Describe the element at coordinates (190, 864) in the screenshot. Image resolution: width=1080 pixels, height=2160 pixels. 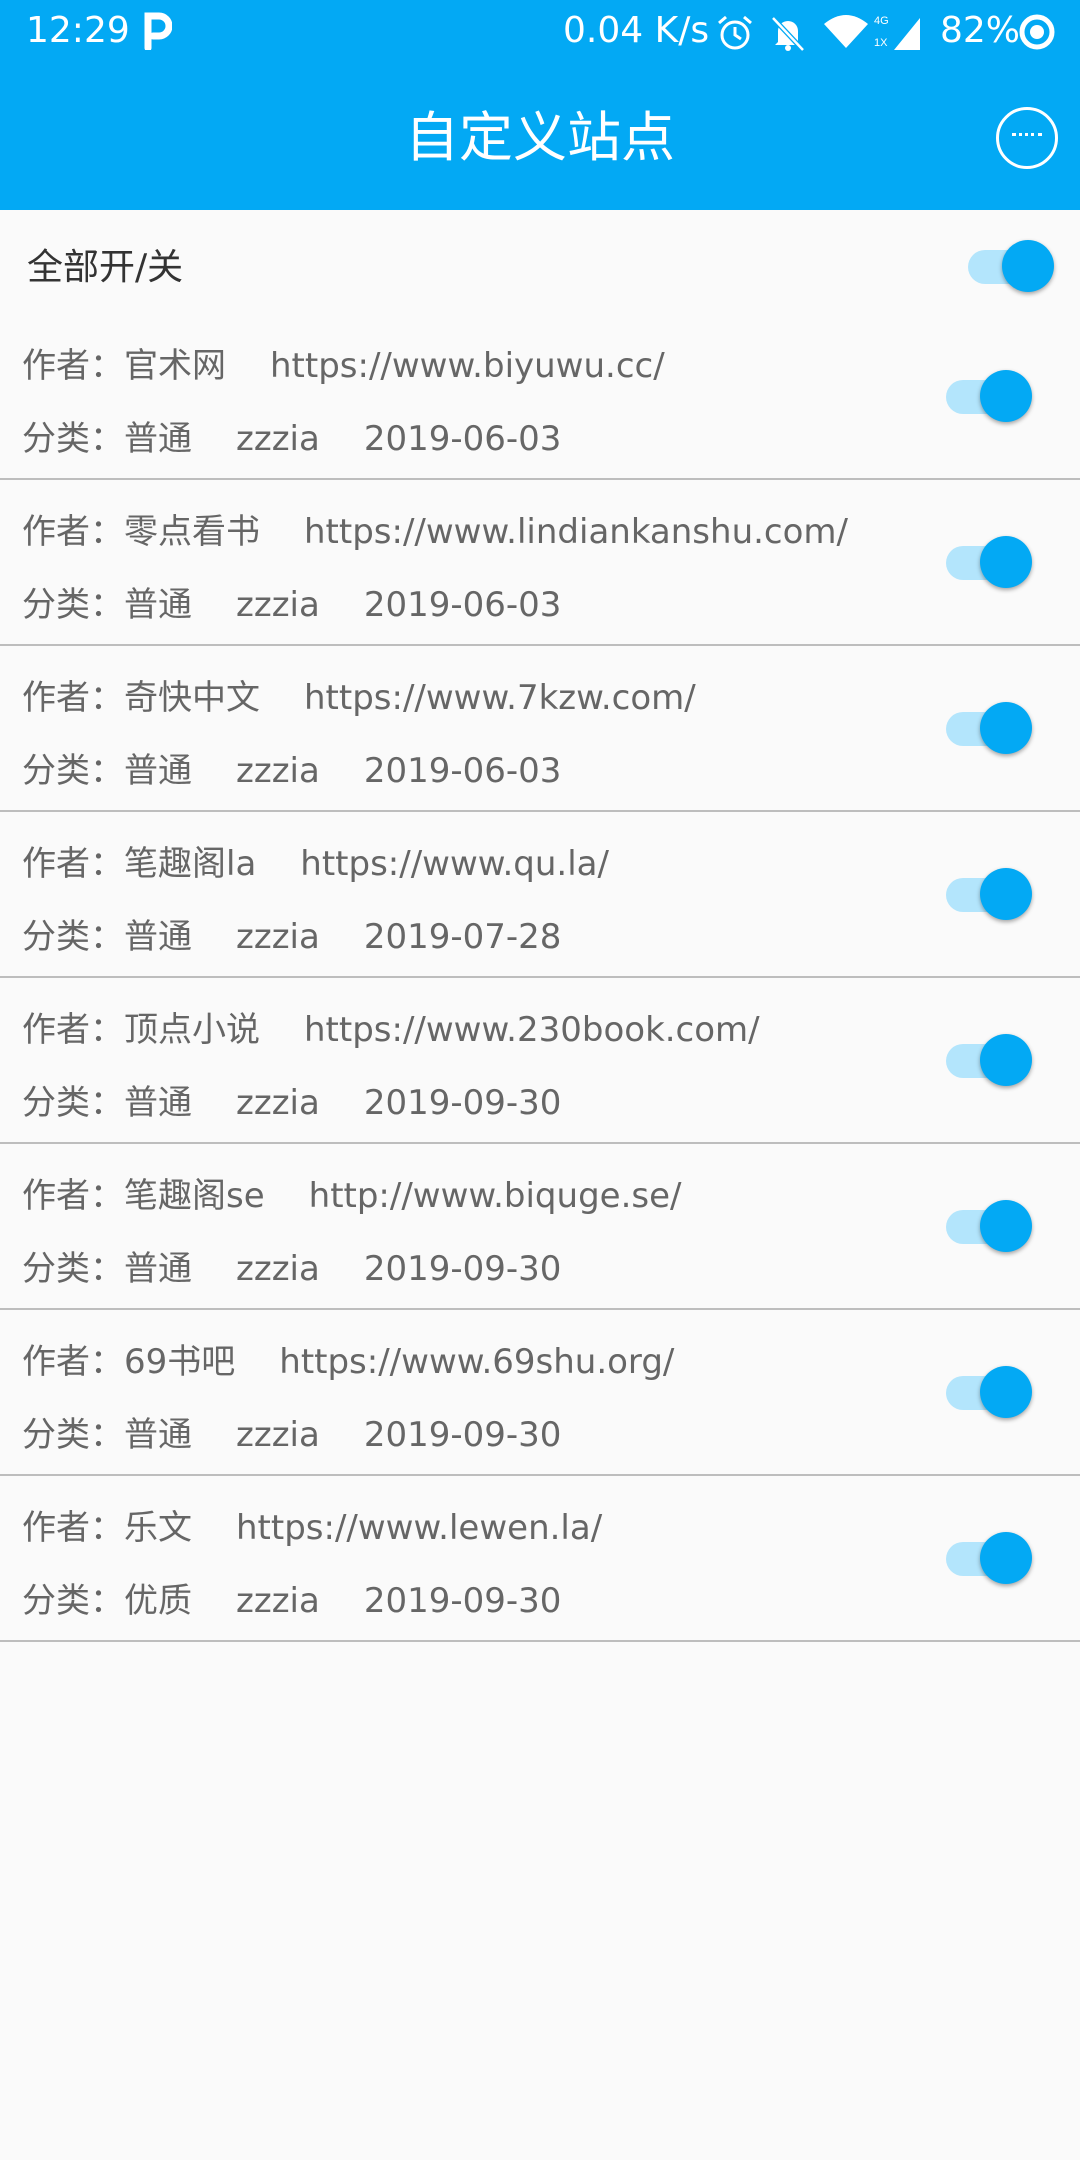
I see `author-name: 笔趣阁la` at that location.